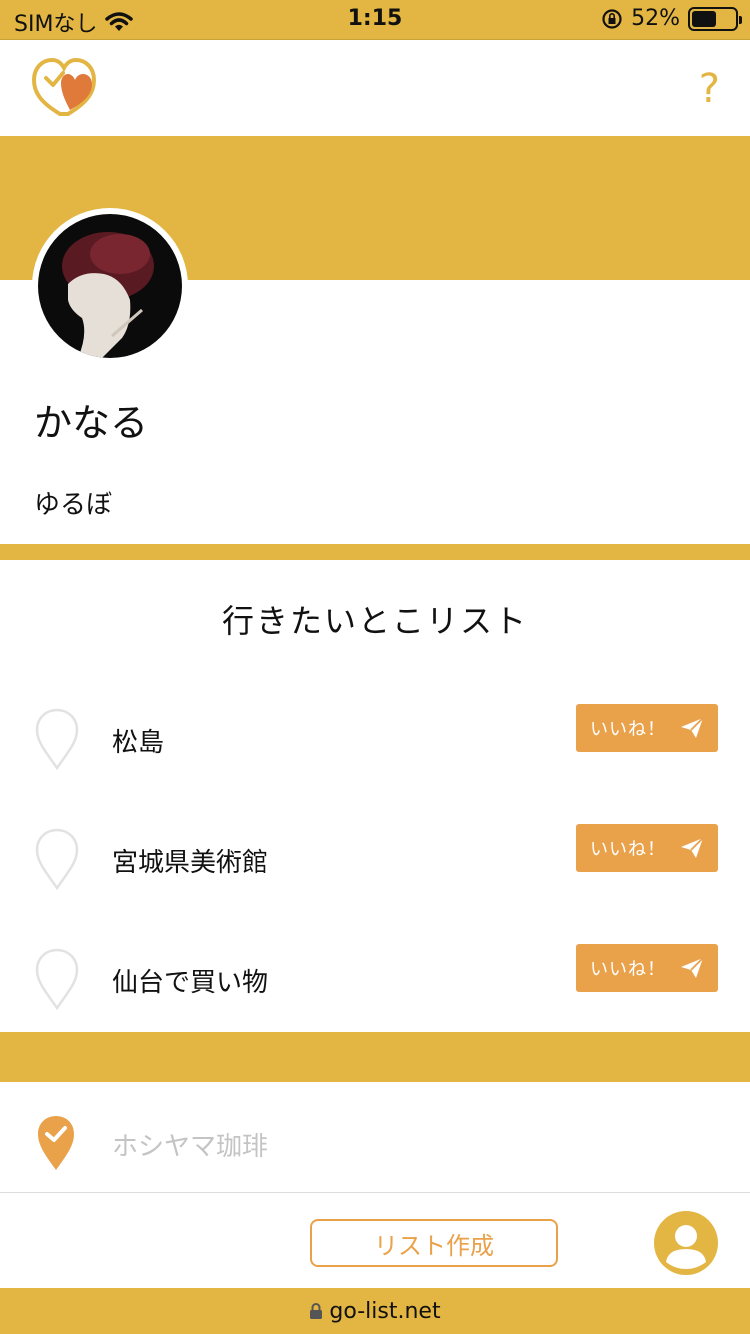 The image size is (750, 1334). Describe the element at coordinates (190, 863) in the screenshot. I see `wish-list-item-label: 宮城県美術館` at that location.